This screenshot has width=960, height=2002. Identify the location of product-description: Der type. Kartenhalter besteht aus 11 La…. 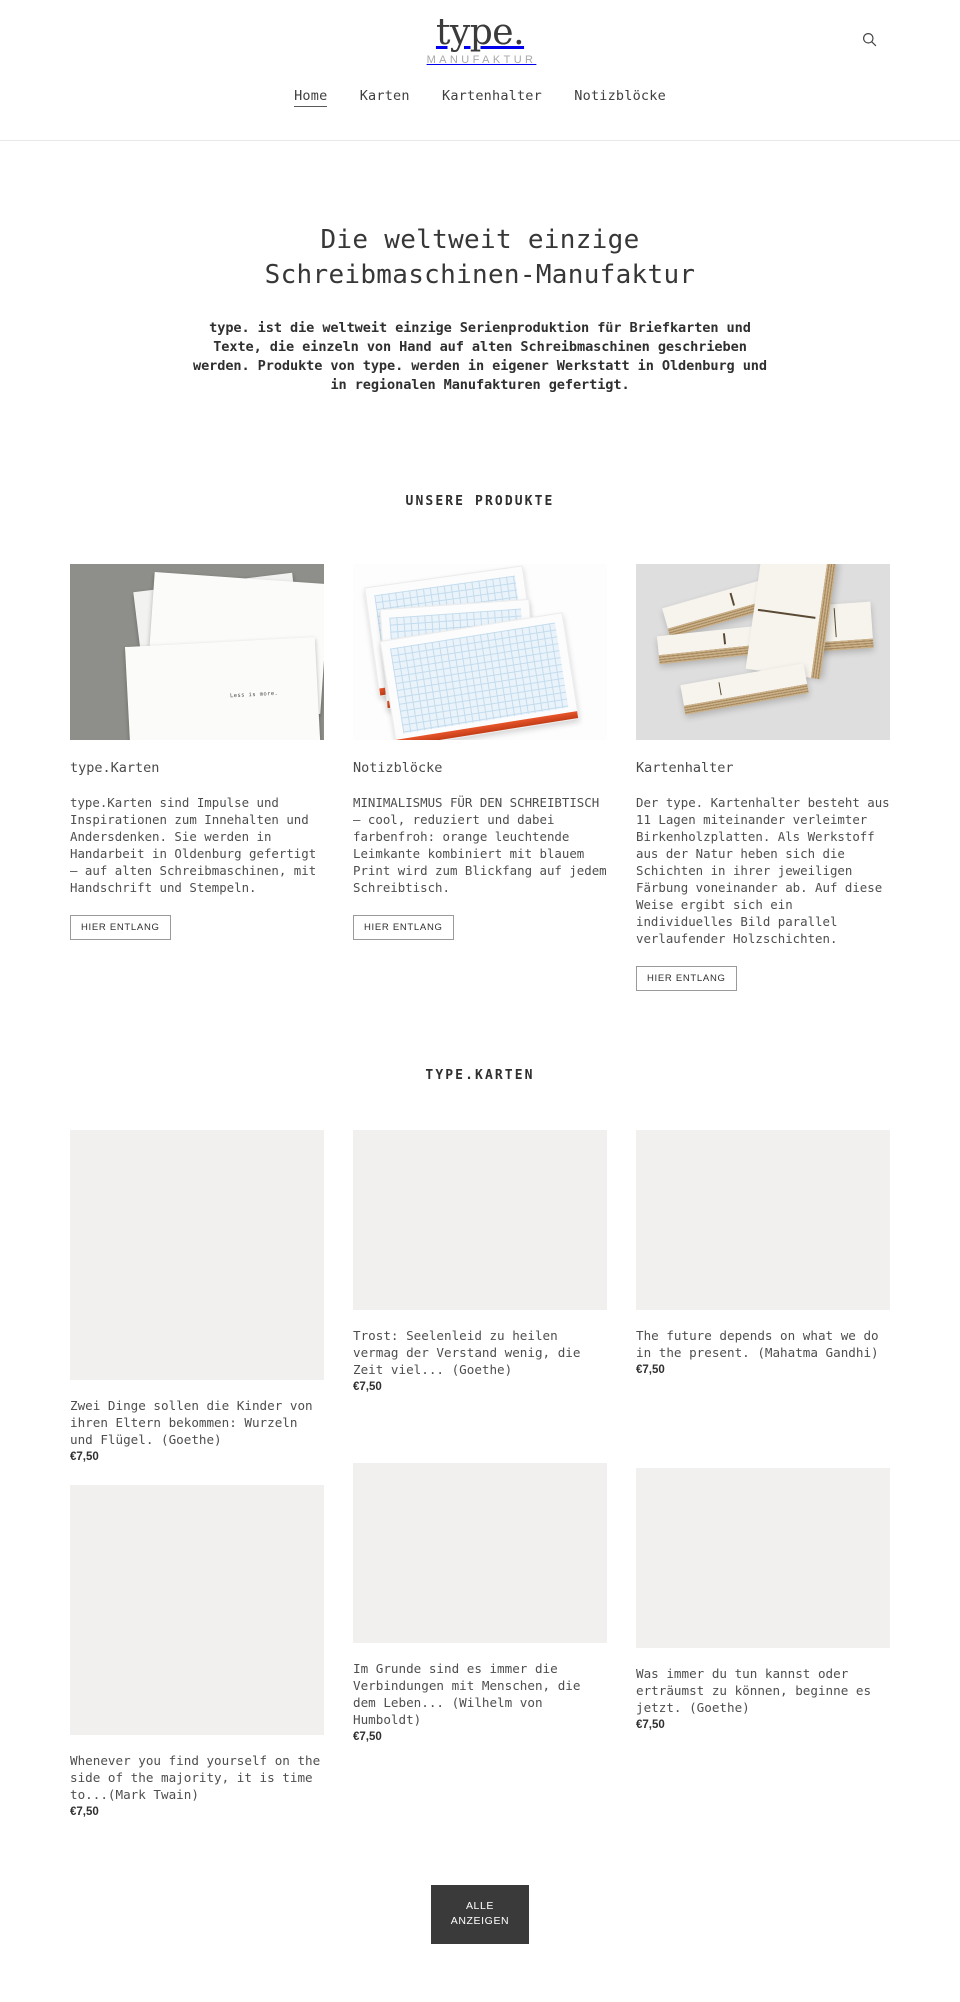
(763, 870).